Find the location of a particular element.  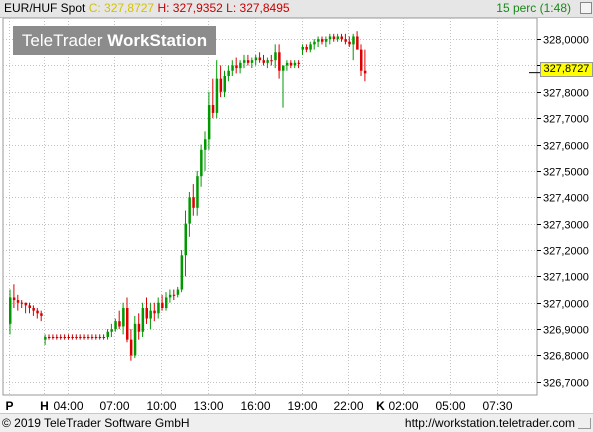

x-tick-label: K is located at coordinates (380, 406).